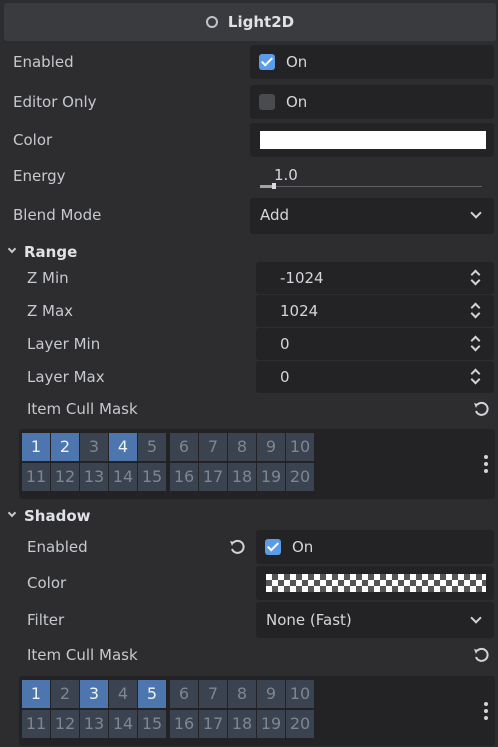  Describe the element at coordinates (242, 694) in the screenshot. I see `shadow-layer-8: 8` at that location.